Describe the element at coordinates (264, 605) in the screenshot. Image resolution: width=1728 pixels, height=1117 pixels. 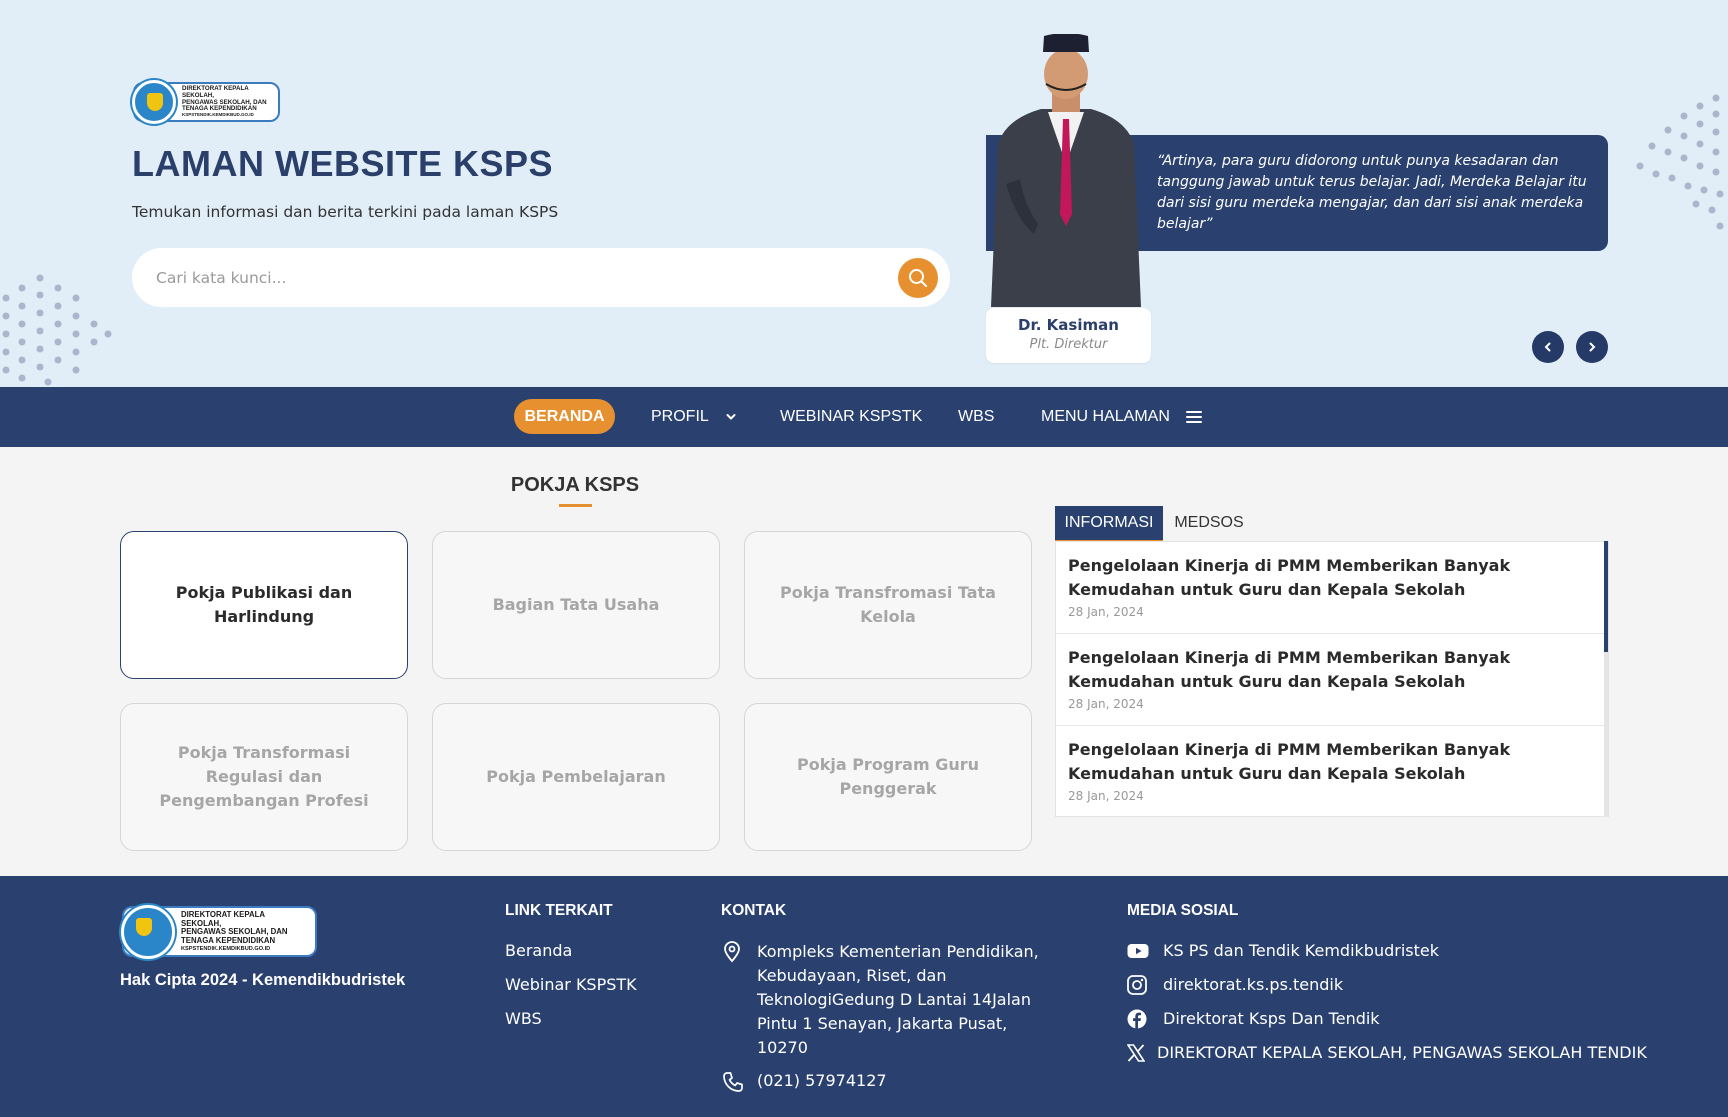
I see `pokja-card-publikasi: Pokja Publikasi dan Harlindung` at that location.